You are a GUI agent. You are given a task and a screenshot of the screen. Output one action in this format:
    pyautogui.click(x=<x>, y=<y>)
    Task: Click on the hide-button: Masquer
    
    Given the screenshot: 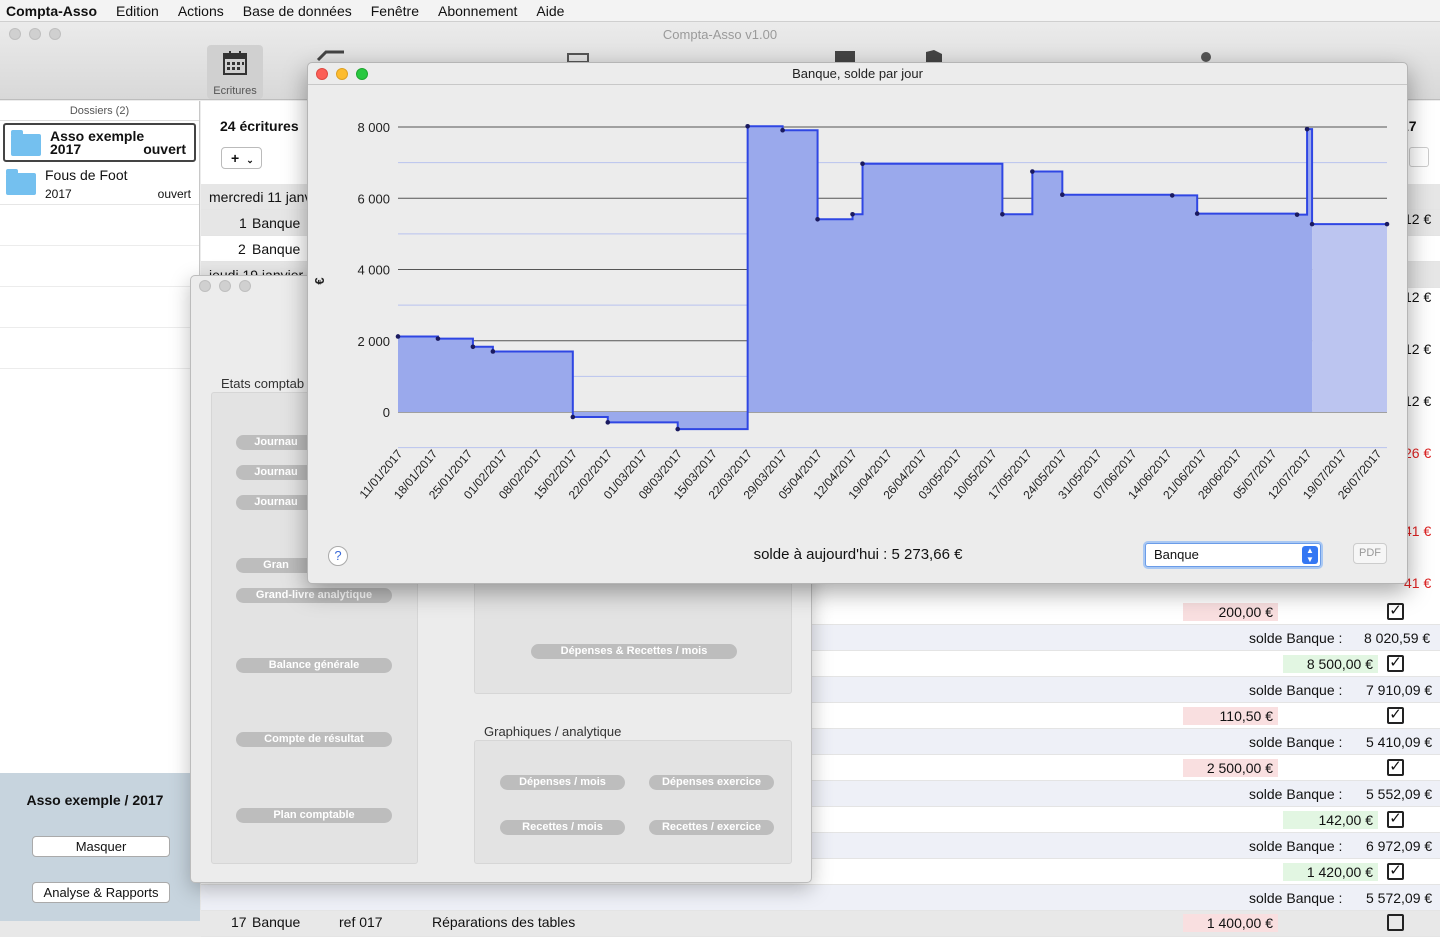 What is the action you would take?
    pyautogui.click(x=101, y=846)
    